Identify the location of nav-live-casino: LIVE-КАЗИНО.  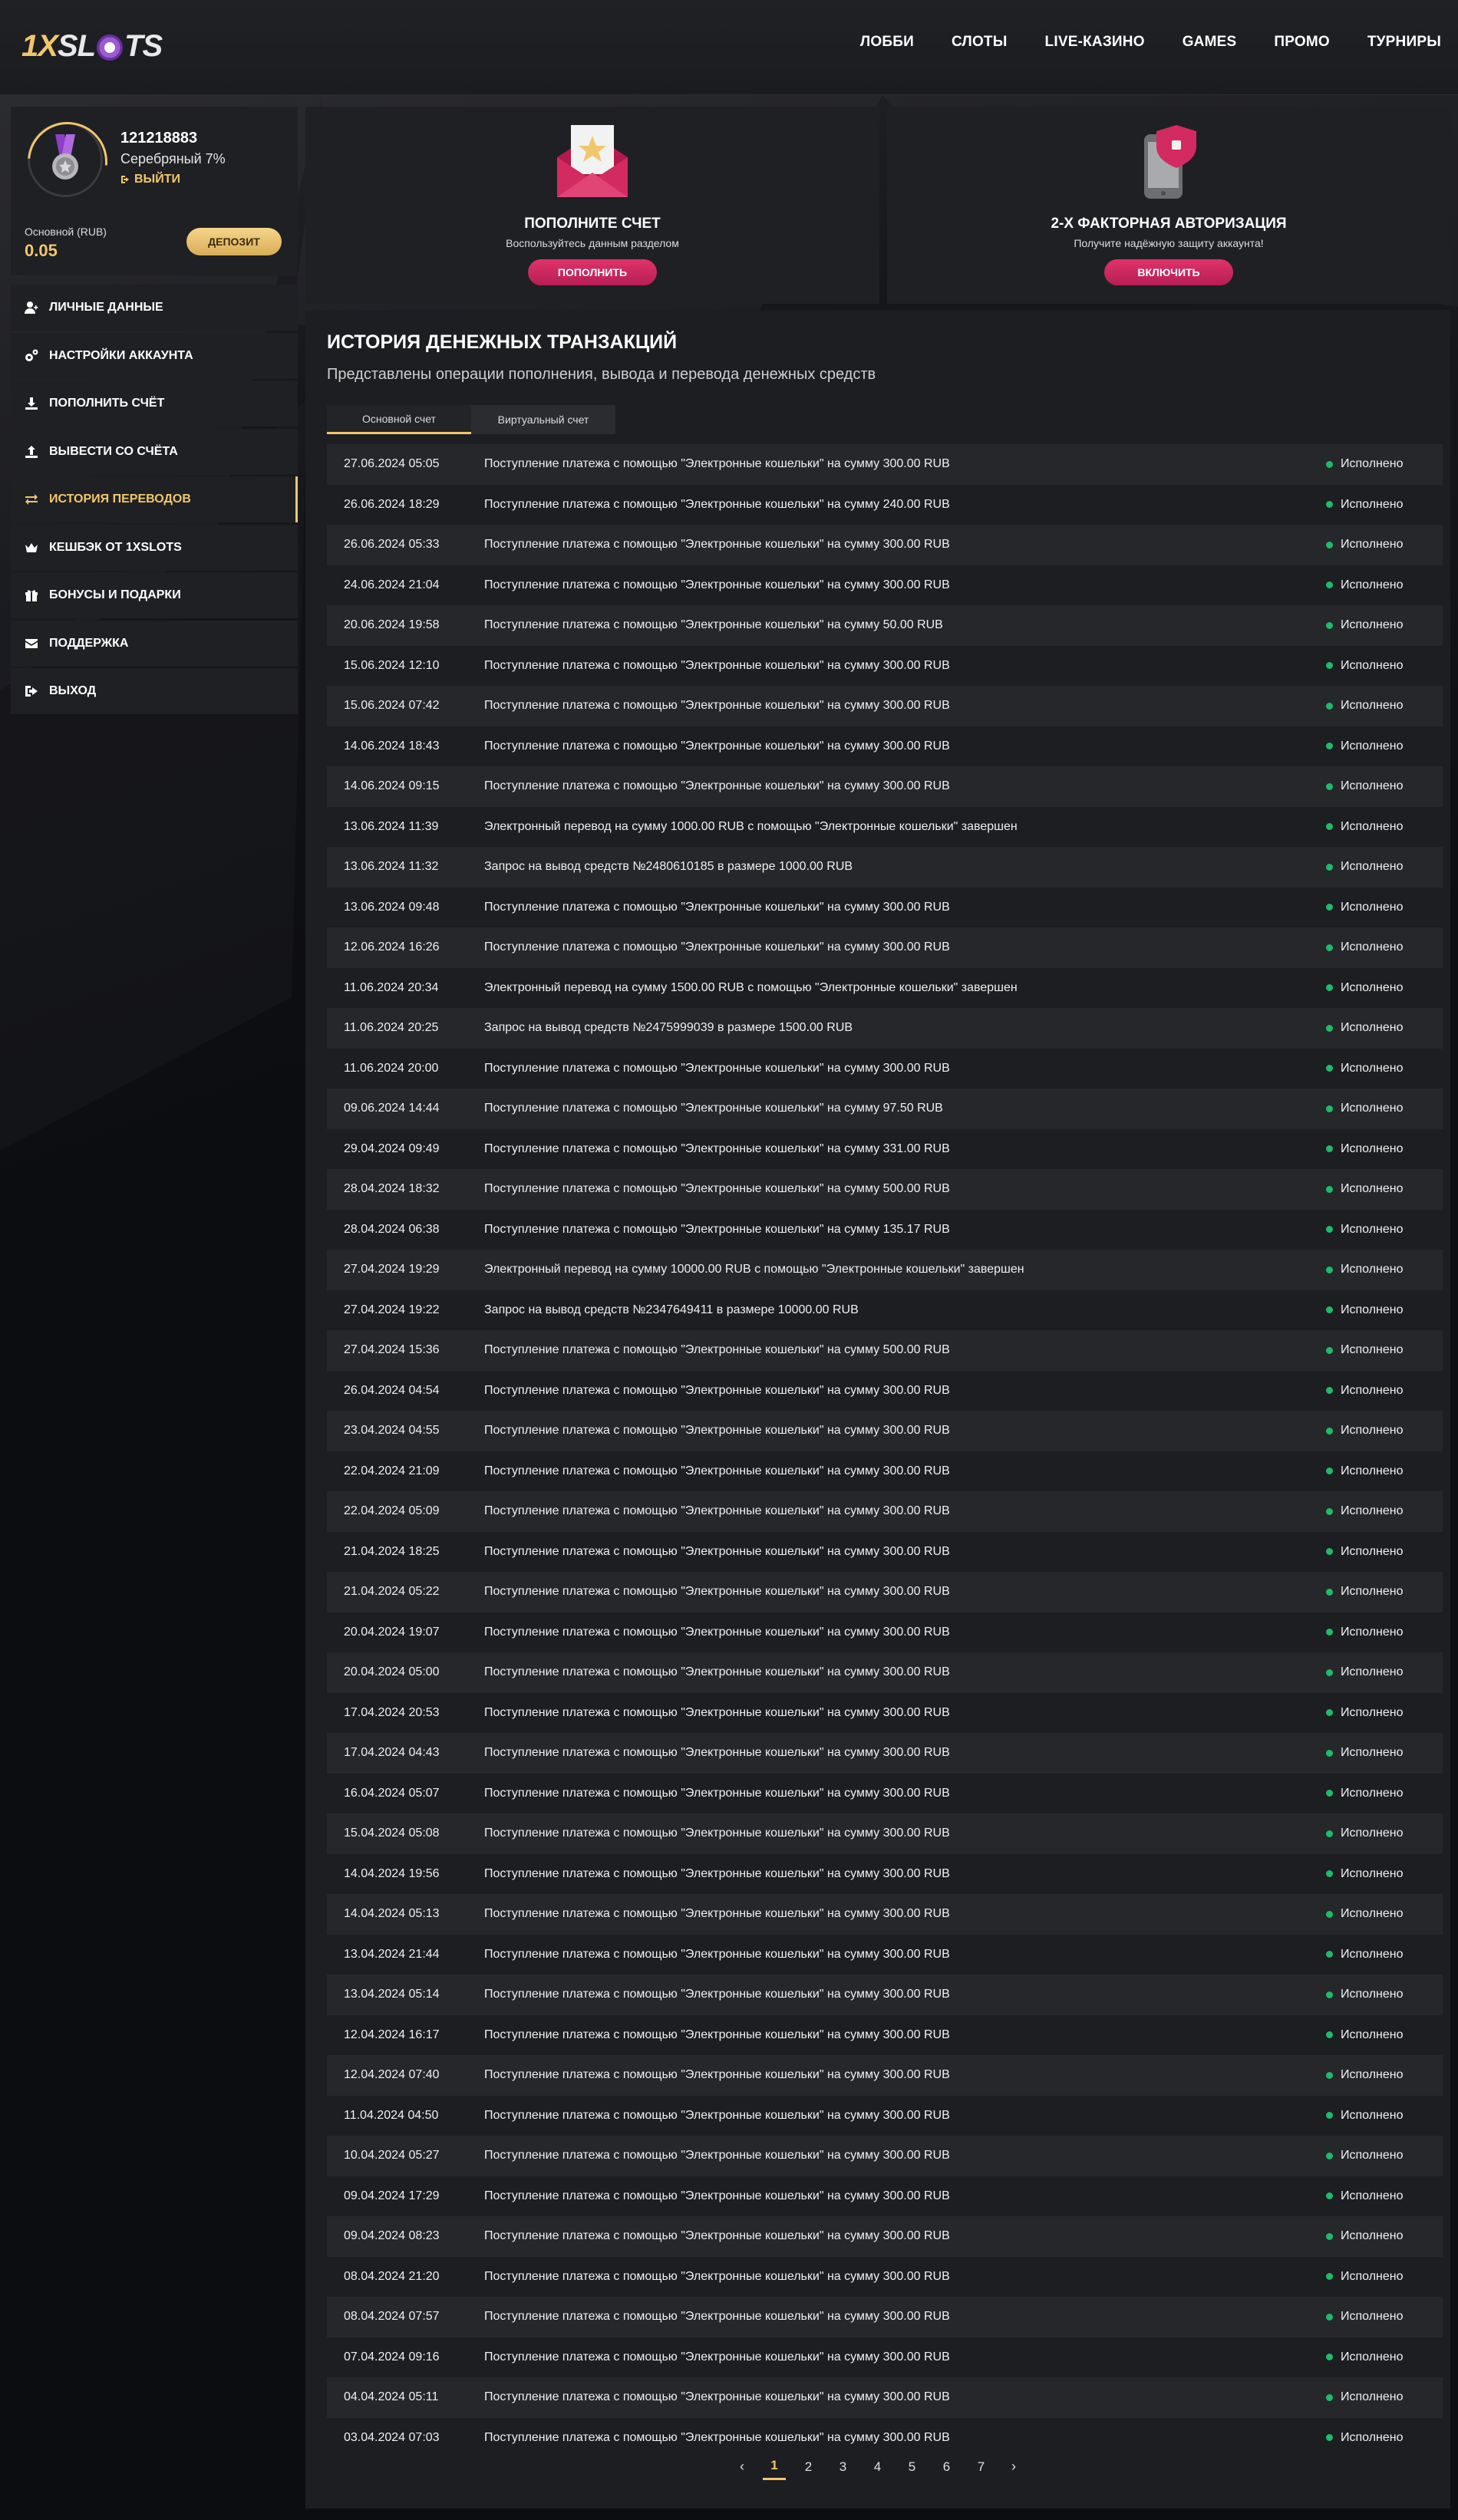
(1095, 42).